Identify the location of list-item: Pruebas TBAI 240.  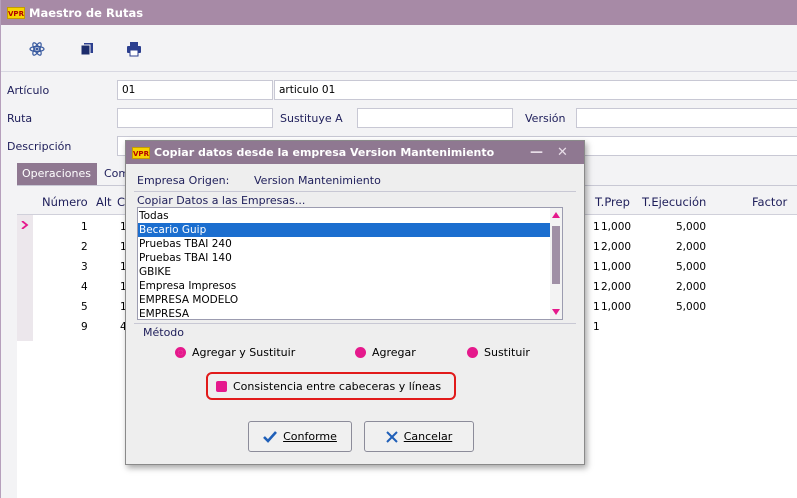
(349, 244).